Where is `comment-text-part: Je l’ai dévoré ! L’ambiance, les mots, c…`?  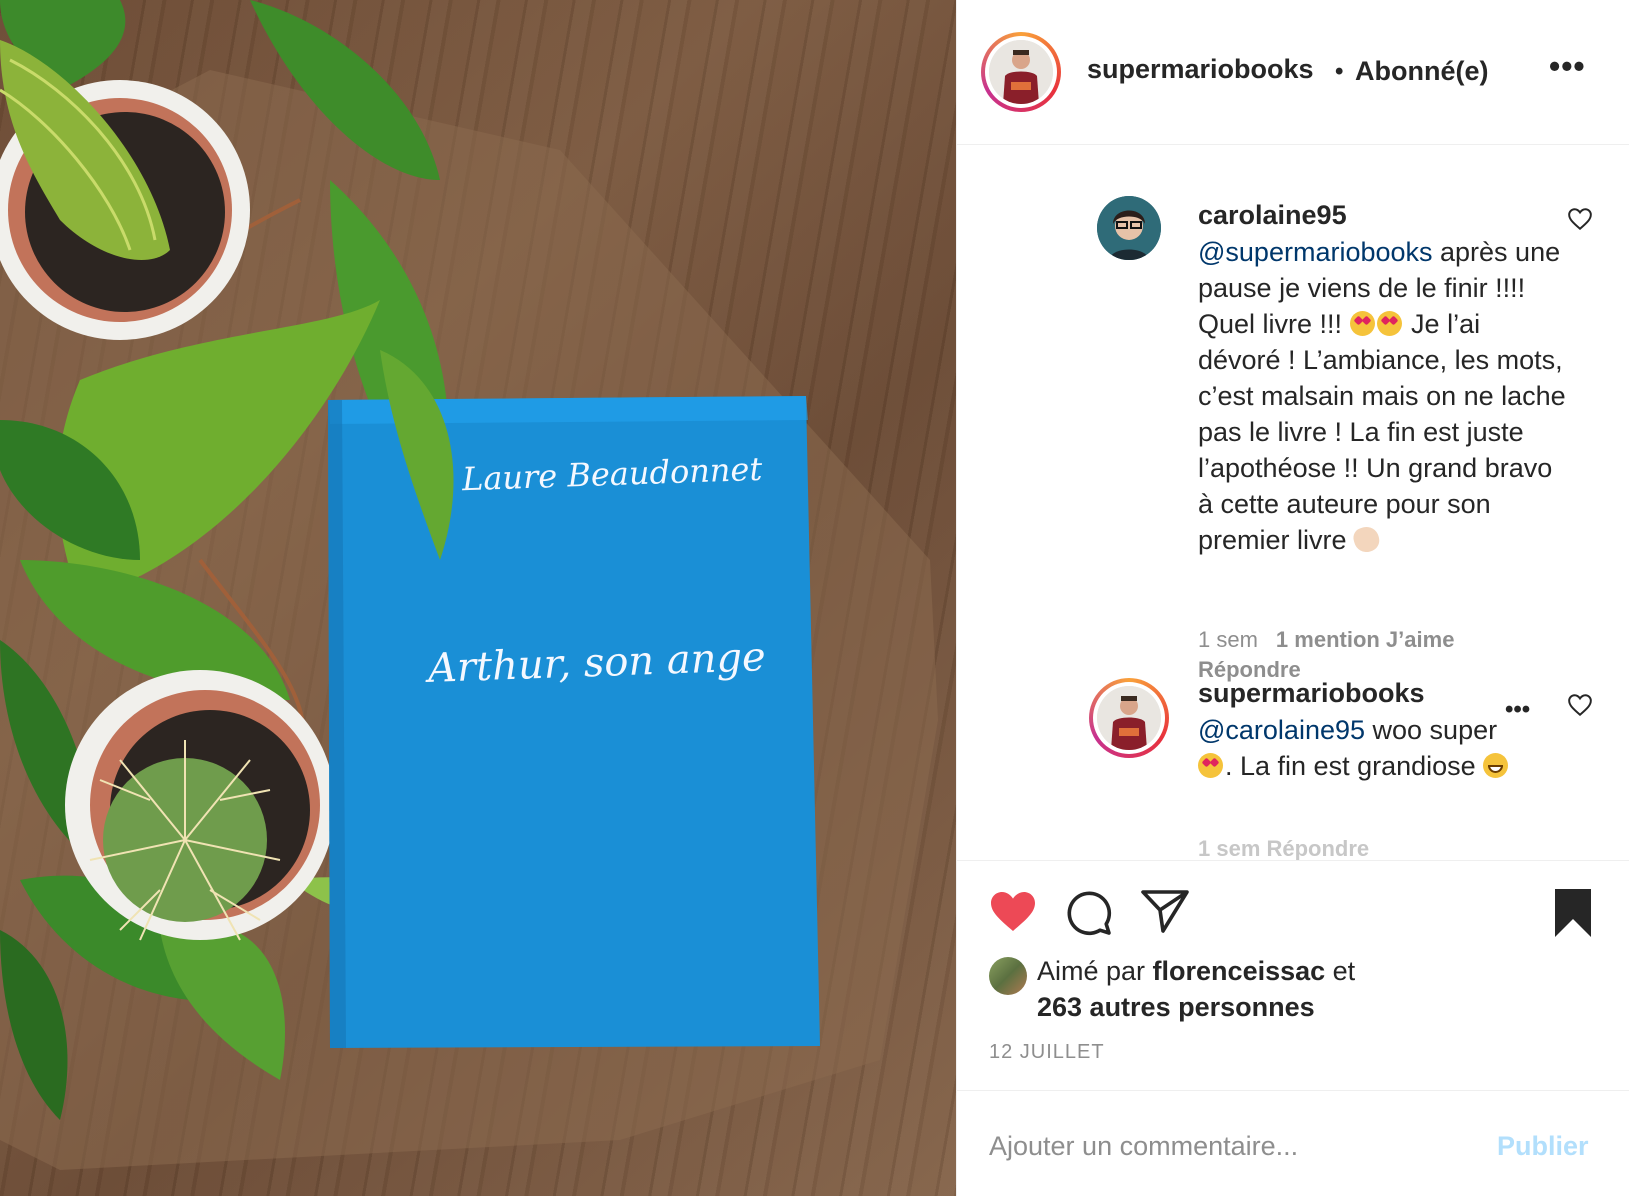
comment-text-part: Je l’ai dévoré ! L’ambiance, les mots, c… is located at coordinates (1382, 432).